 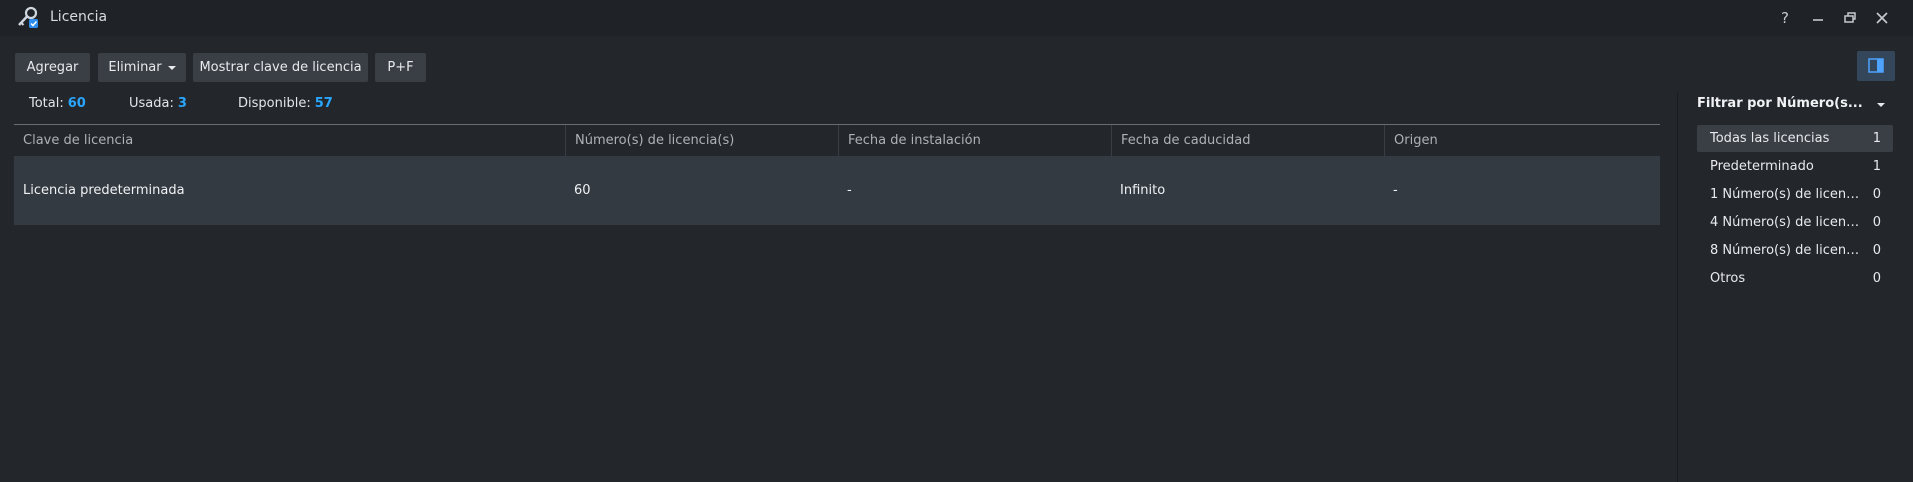 I want to click on available-label: Disponible:, so click(x=274, y=103).